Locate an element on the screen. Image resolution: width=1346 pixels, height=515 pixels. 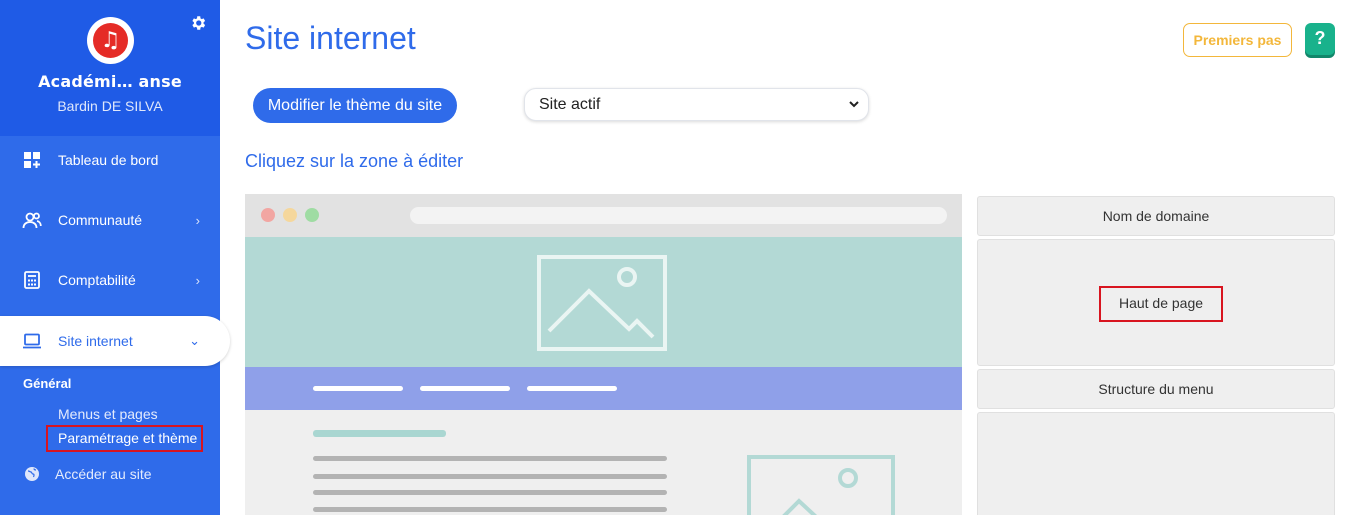
chevron-down-icon is located at coordinates (854, 110).